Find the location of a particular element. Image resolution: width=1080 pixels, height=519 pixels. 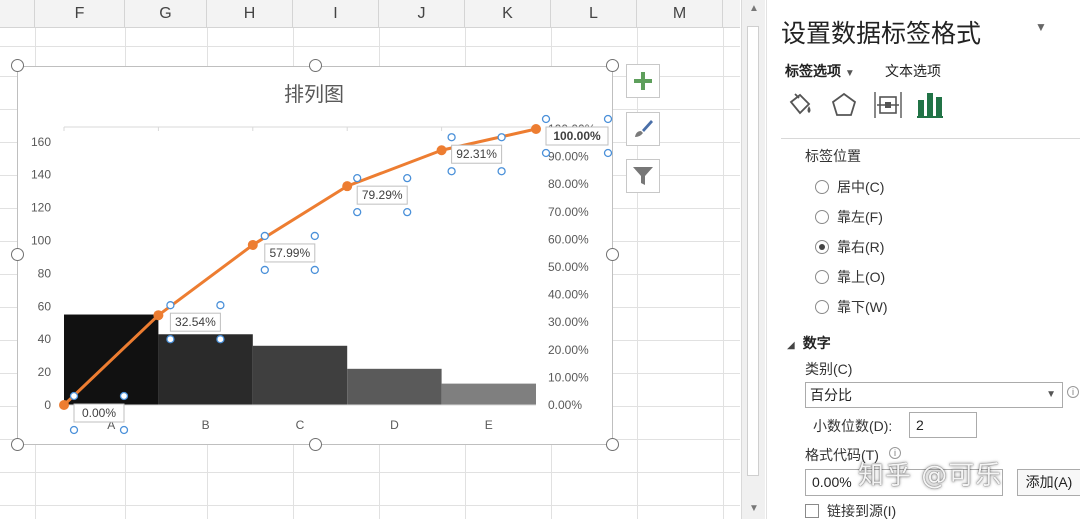

column-header-m: M is located at coordinates (680, 14).